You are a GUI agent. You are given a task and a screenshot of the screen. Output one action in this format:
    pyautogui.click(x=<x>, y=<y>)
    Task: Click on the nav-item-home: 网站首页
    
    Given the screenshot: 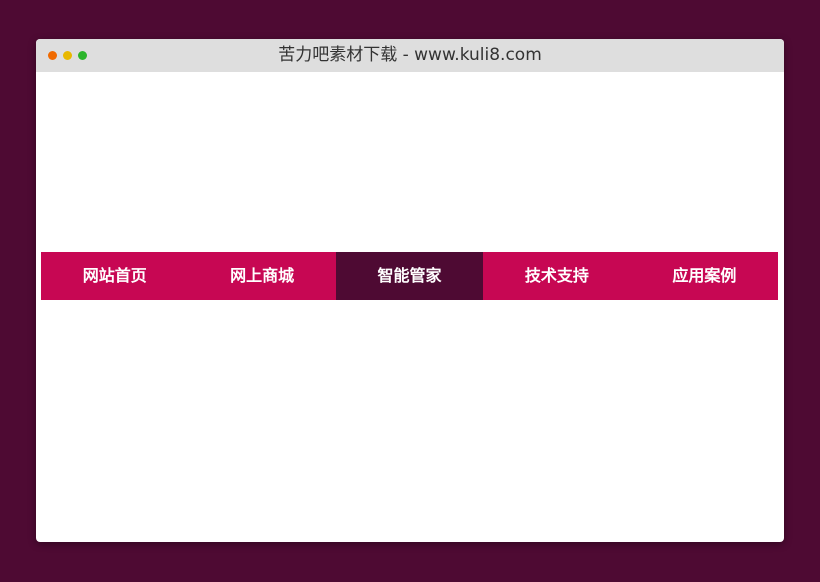 What is the action you would take?
    pyautogui.click(x=114, y=276)
    